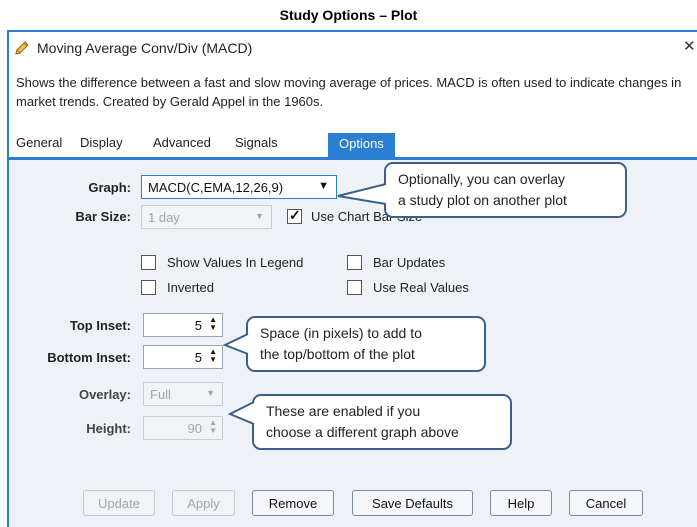  I want to click on bottom-inset-stepper: 5 ▲ ▼, so click(183, 357).